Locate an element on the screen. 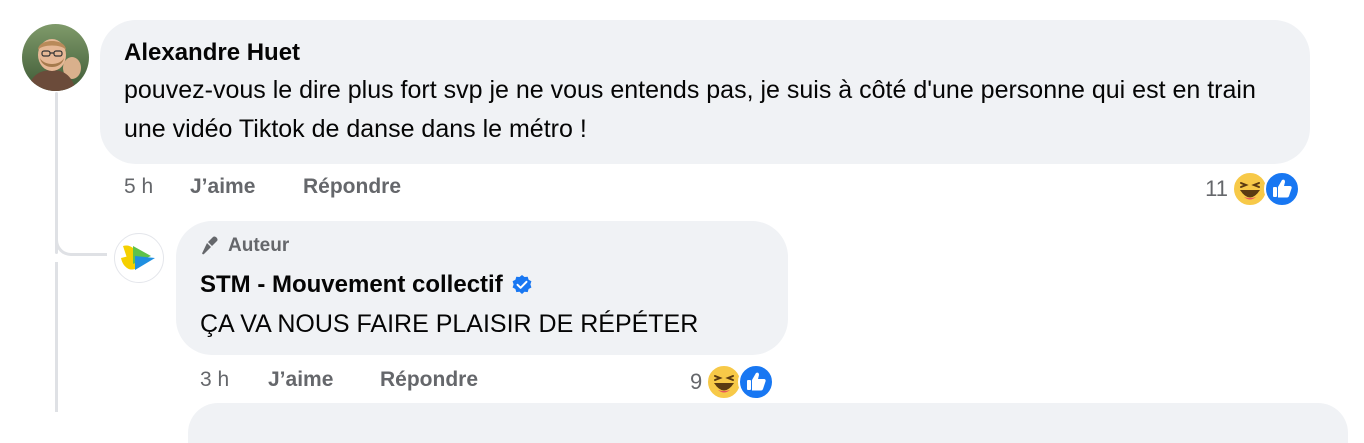 This screenshot has width=1364, height=443. reaction-summary: 9 is located at coordinates (732, 382).